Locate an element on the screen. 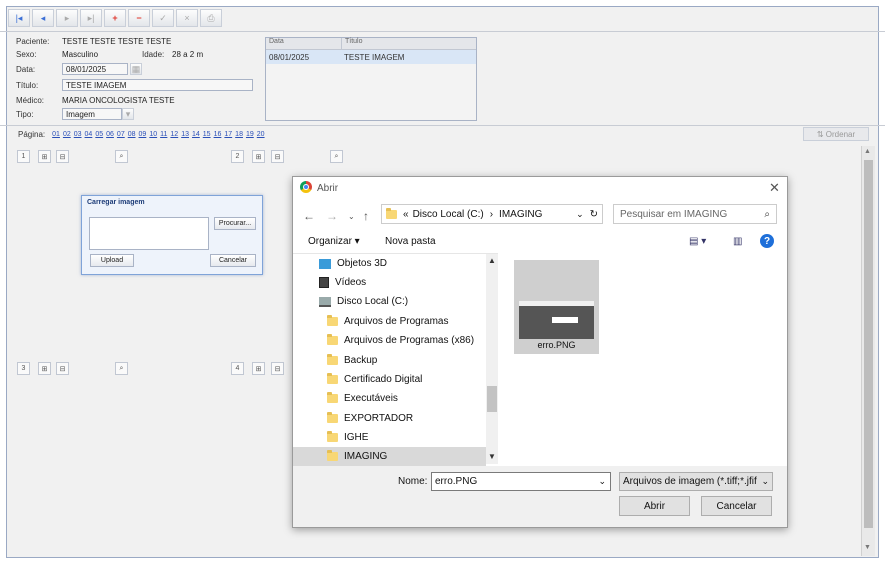 The image size is (885, 563). page-link: 12 is located at coordinates (174, 134).